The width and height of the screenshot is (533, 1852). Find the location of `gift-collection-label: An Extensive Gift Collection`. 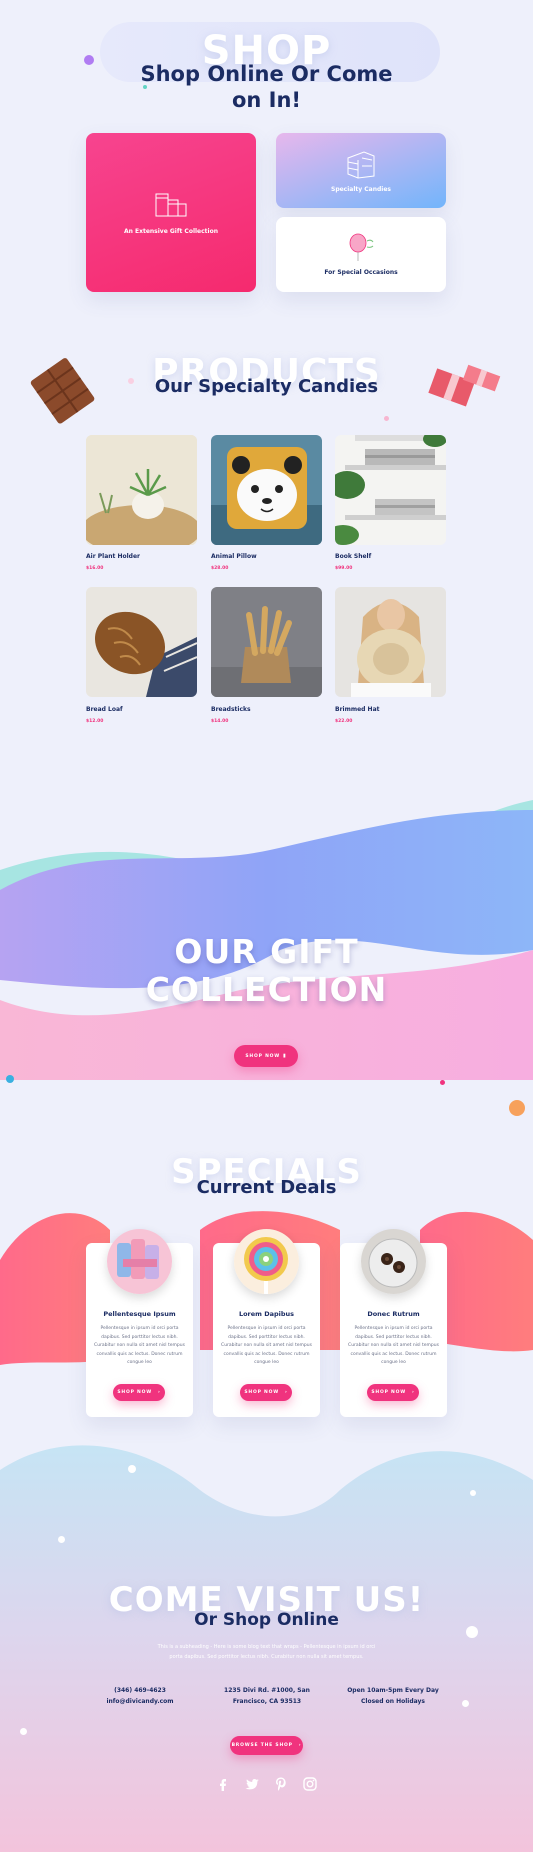

gift-collection-label: An Extensive Gift Collection is located at coordinates (170, 231).